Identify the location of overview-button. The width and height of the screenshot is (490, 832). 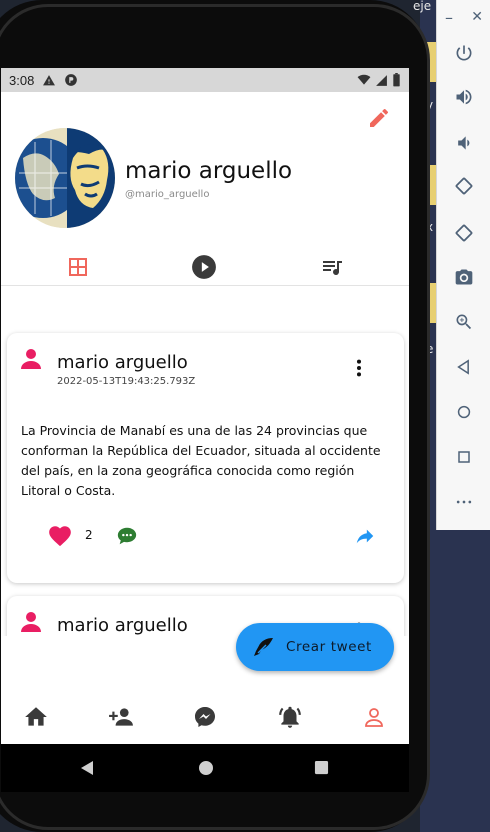
(463, 457).